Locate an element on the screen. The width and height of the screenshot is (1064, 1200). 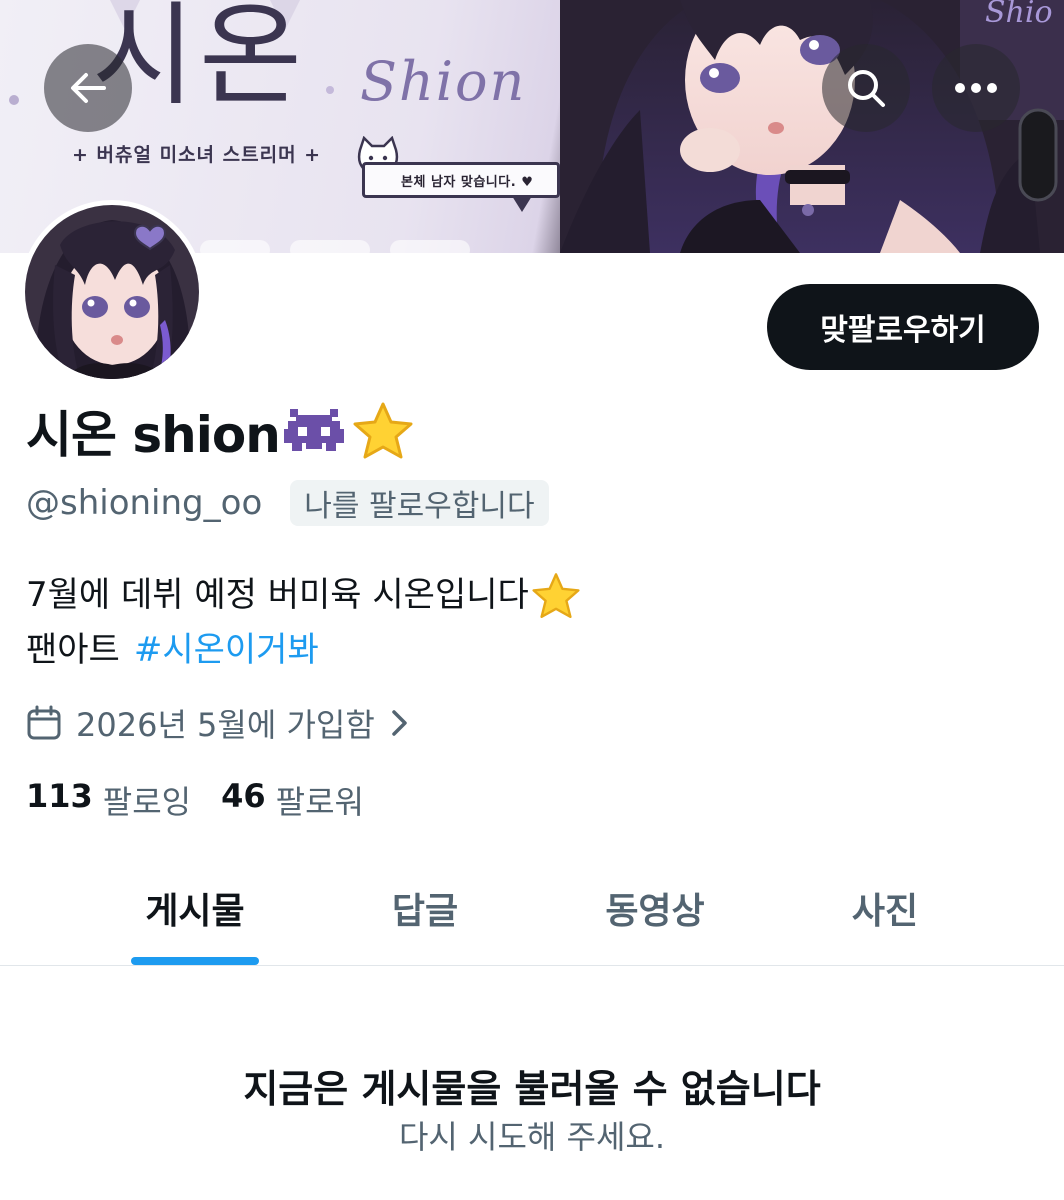
profile-bio: 7월에 데뷔 예정 버미육 시온입니다 팬아트 #시온이거봐 is located at coordinates (303, 623).